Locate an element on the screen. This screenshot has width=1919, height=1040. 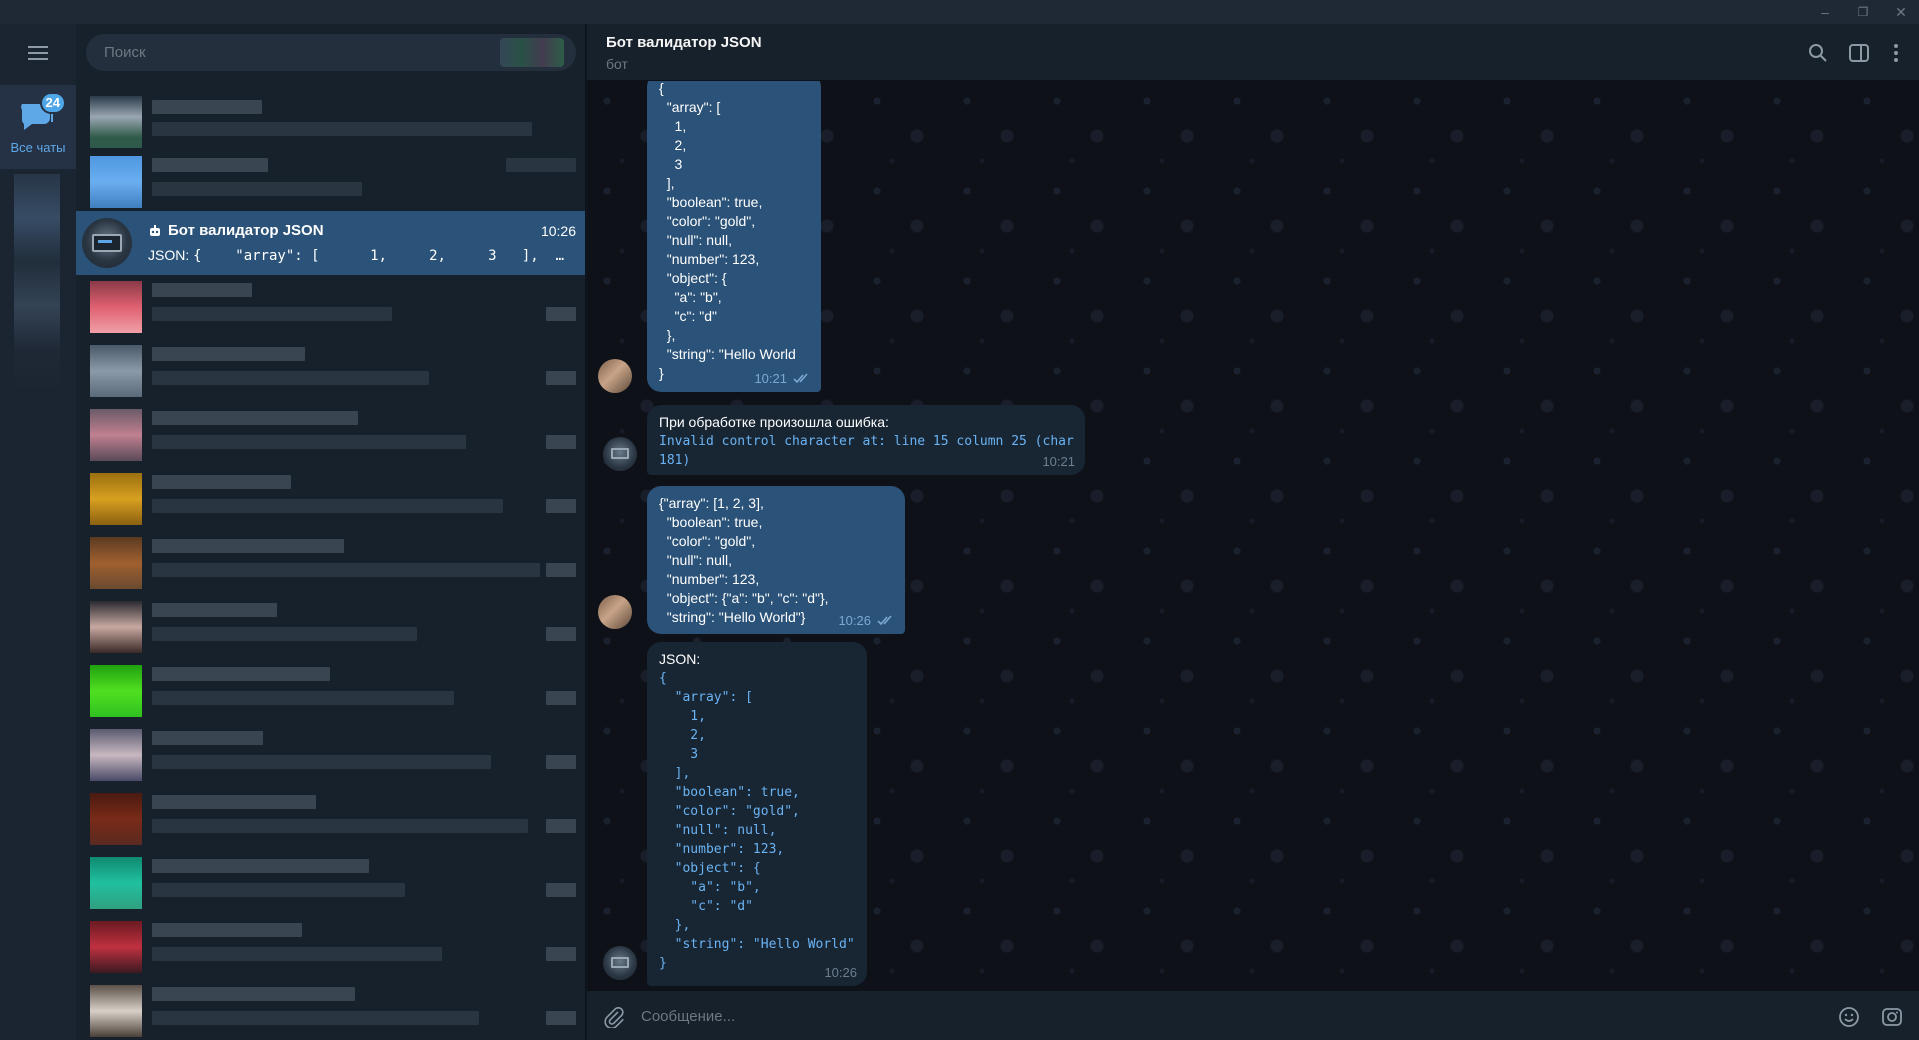
message-text: JSON: is located at coordinates (680, 659).